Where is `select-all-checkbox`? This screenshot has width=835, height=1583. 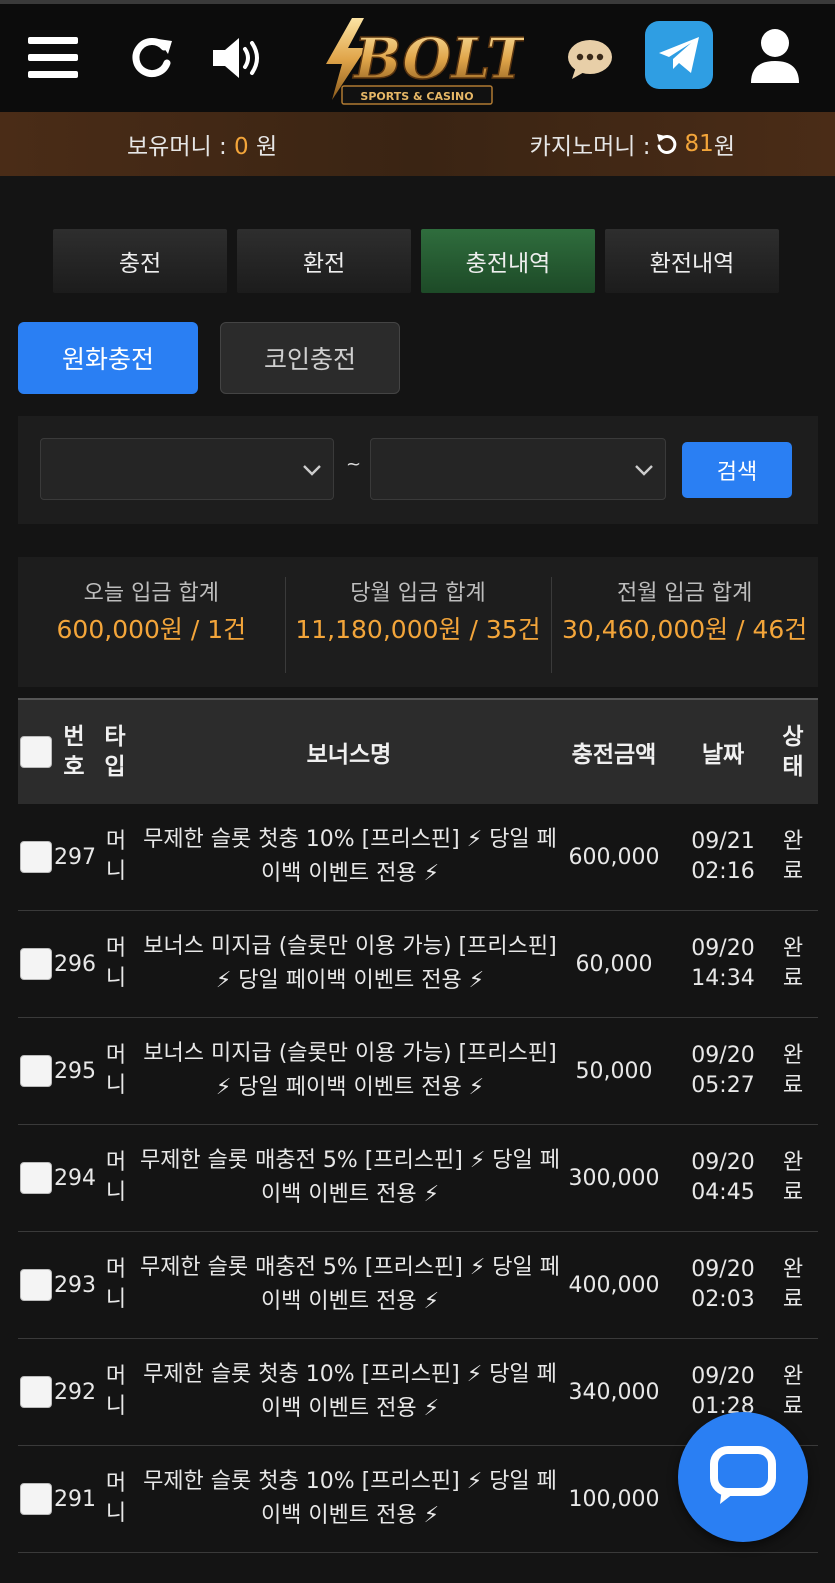
select-all-checkbox is located at coordinates (36, 752).